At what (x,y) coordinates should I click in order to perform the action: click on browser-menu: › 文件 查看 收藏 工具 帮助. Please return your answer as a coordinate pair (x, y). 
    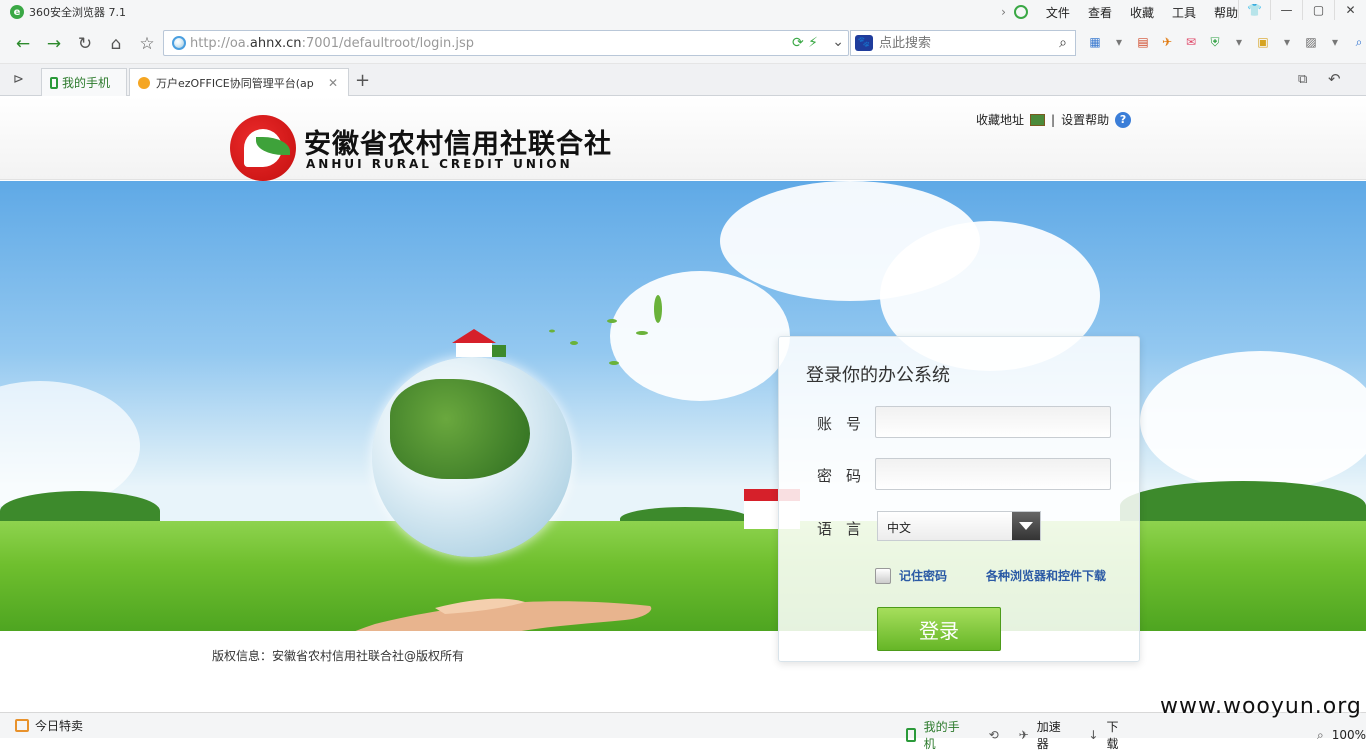
    Looking at the image, I should click on (1119, 12).